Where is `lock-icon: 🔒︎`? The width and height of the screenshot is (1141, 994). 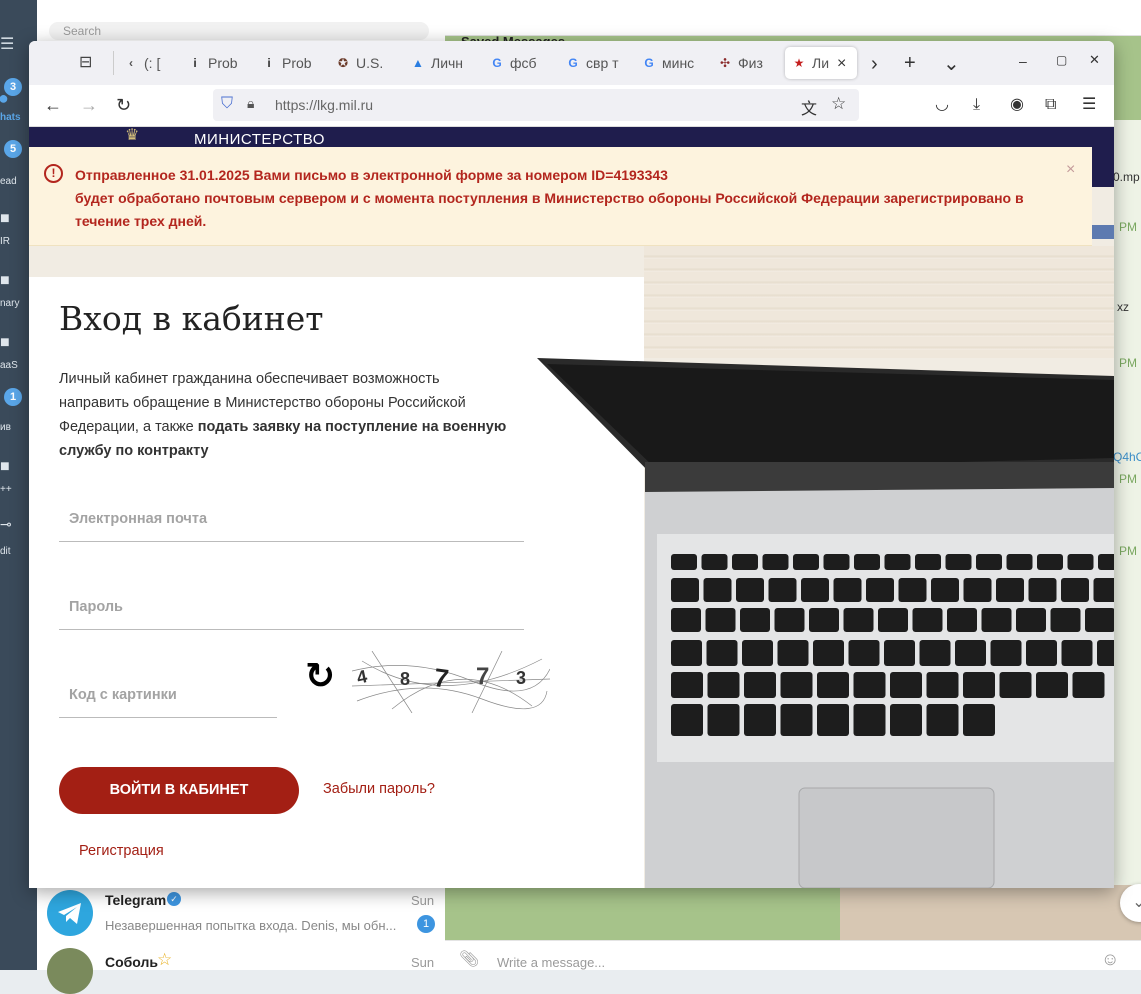
lock-icon: 🔒︎ is located at coordinates (250, 103).